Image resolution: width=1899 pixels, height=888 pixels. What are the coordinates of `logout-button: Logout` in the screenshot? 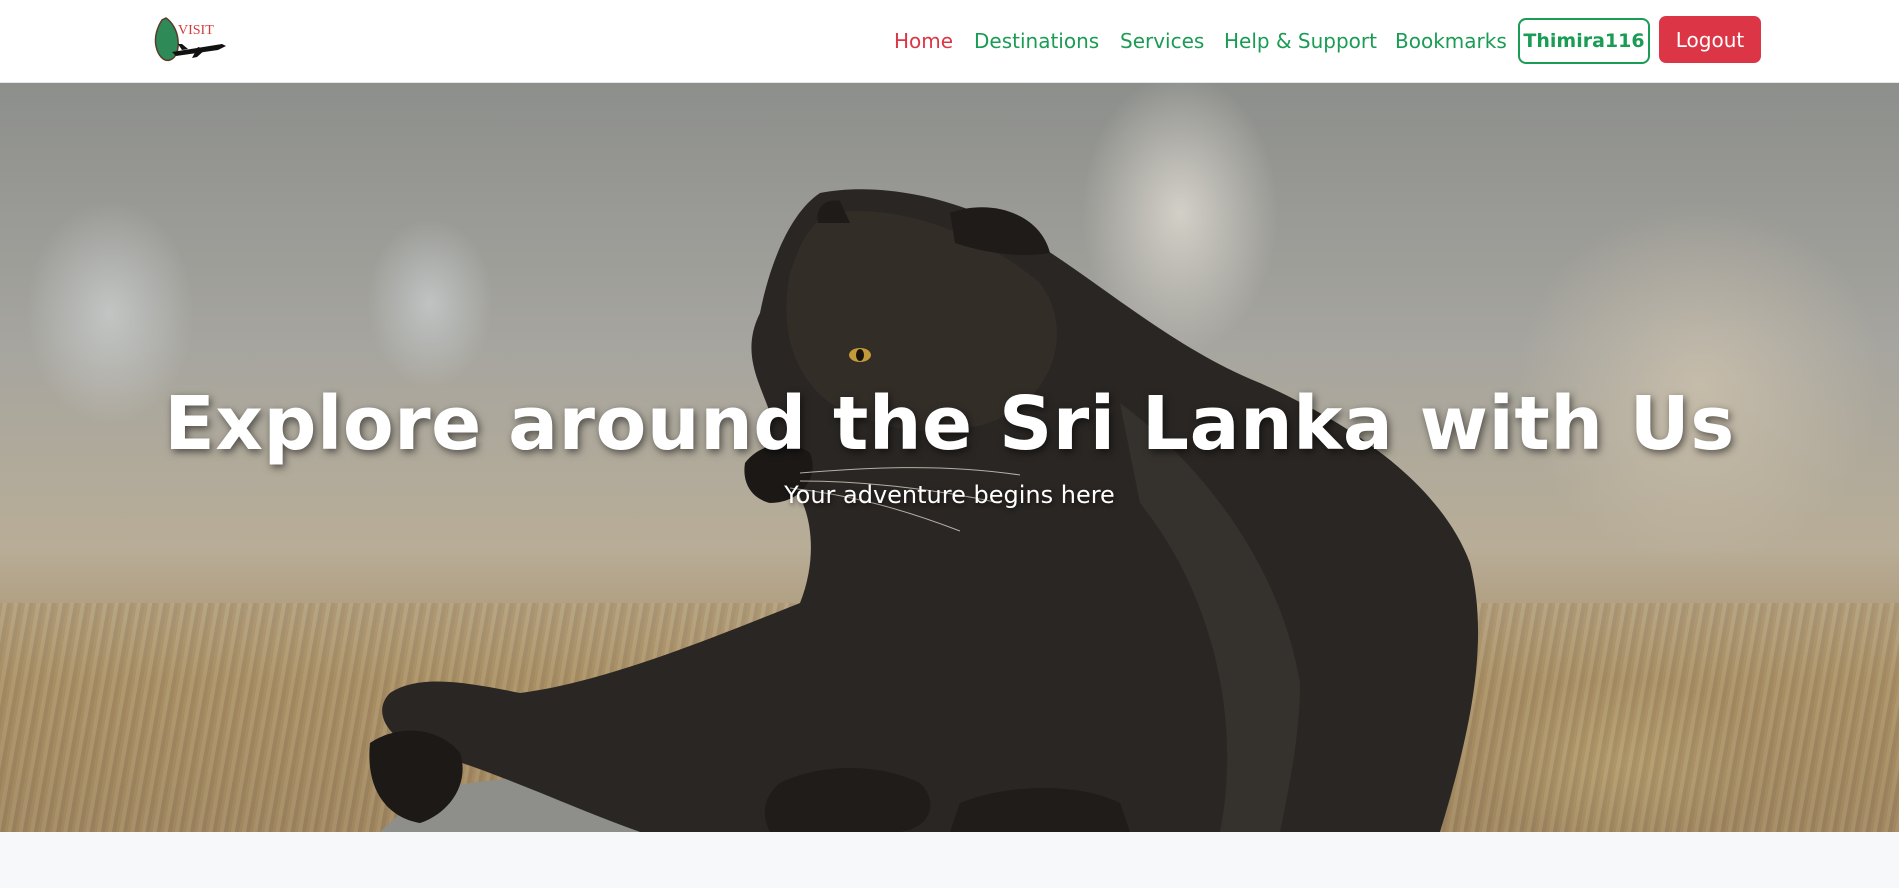 It's located at (1710, 39).